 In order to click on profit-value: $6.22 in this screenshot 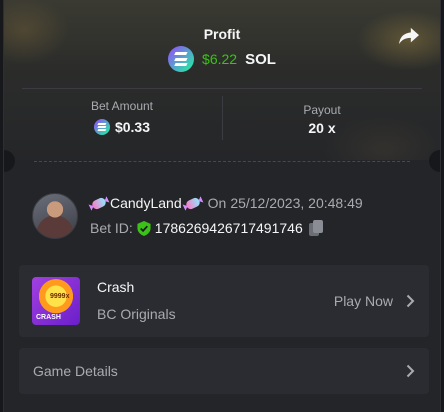, I will do `click(220, 59)`.